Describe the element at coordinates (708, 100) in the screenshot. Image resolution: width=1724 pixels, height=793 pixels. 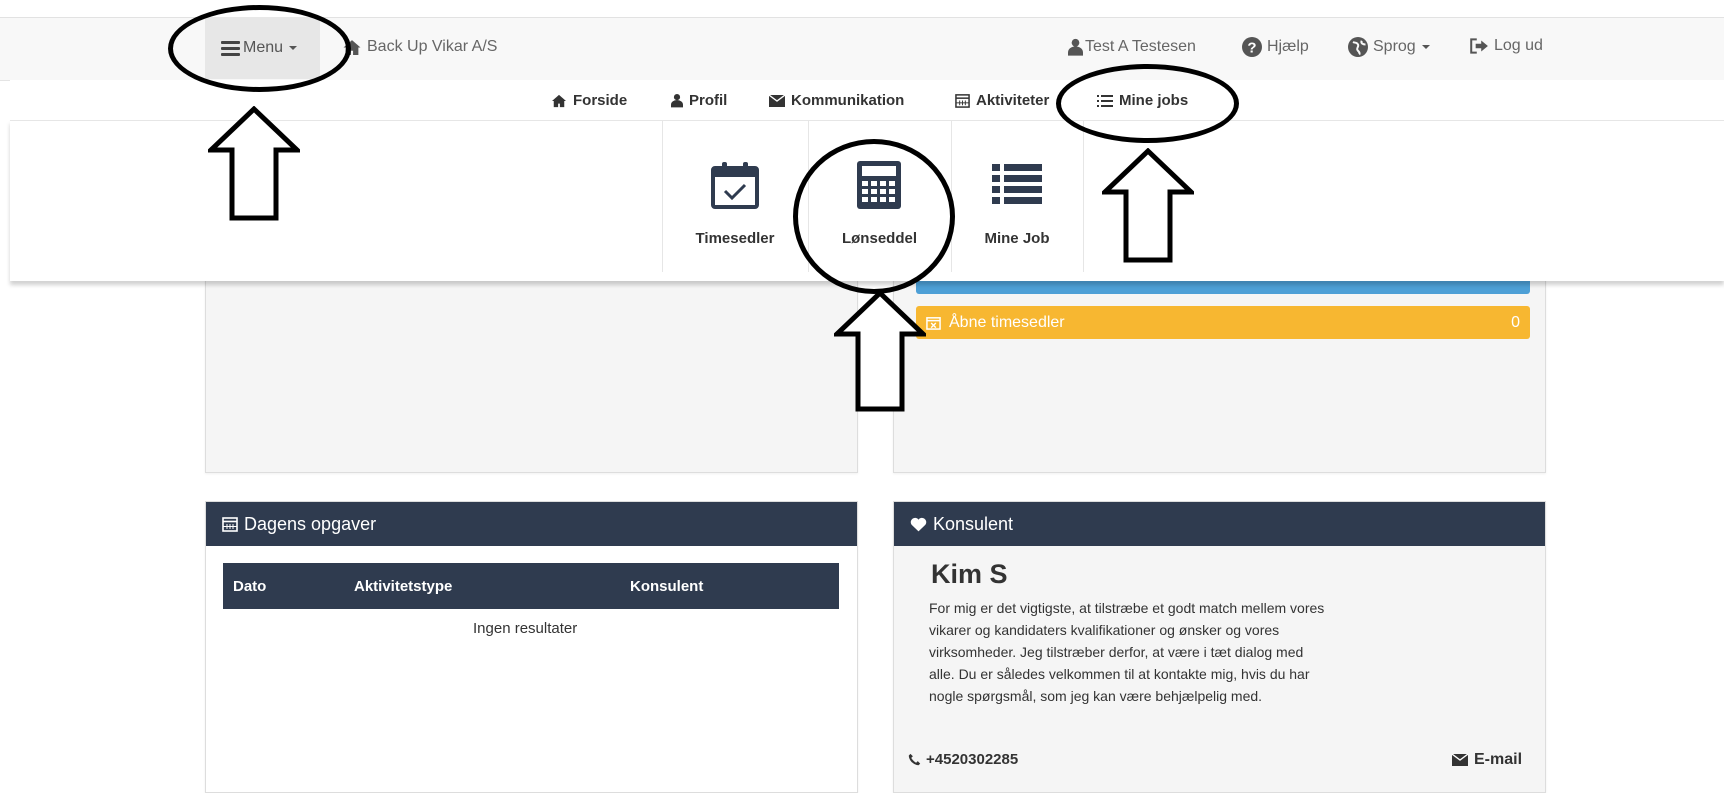
I see `nav-profil-label: Profil` at that location.